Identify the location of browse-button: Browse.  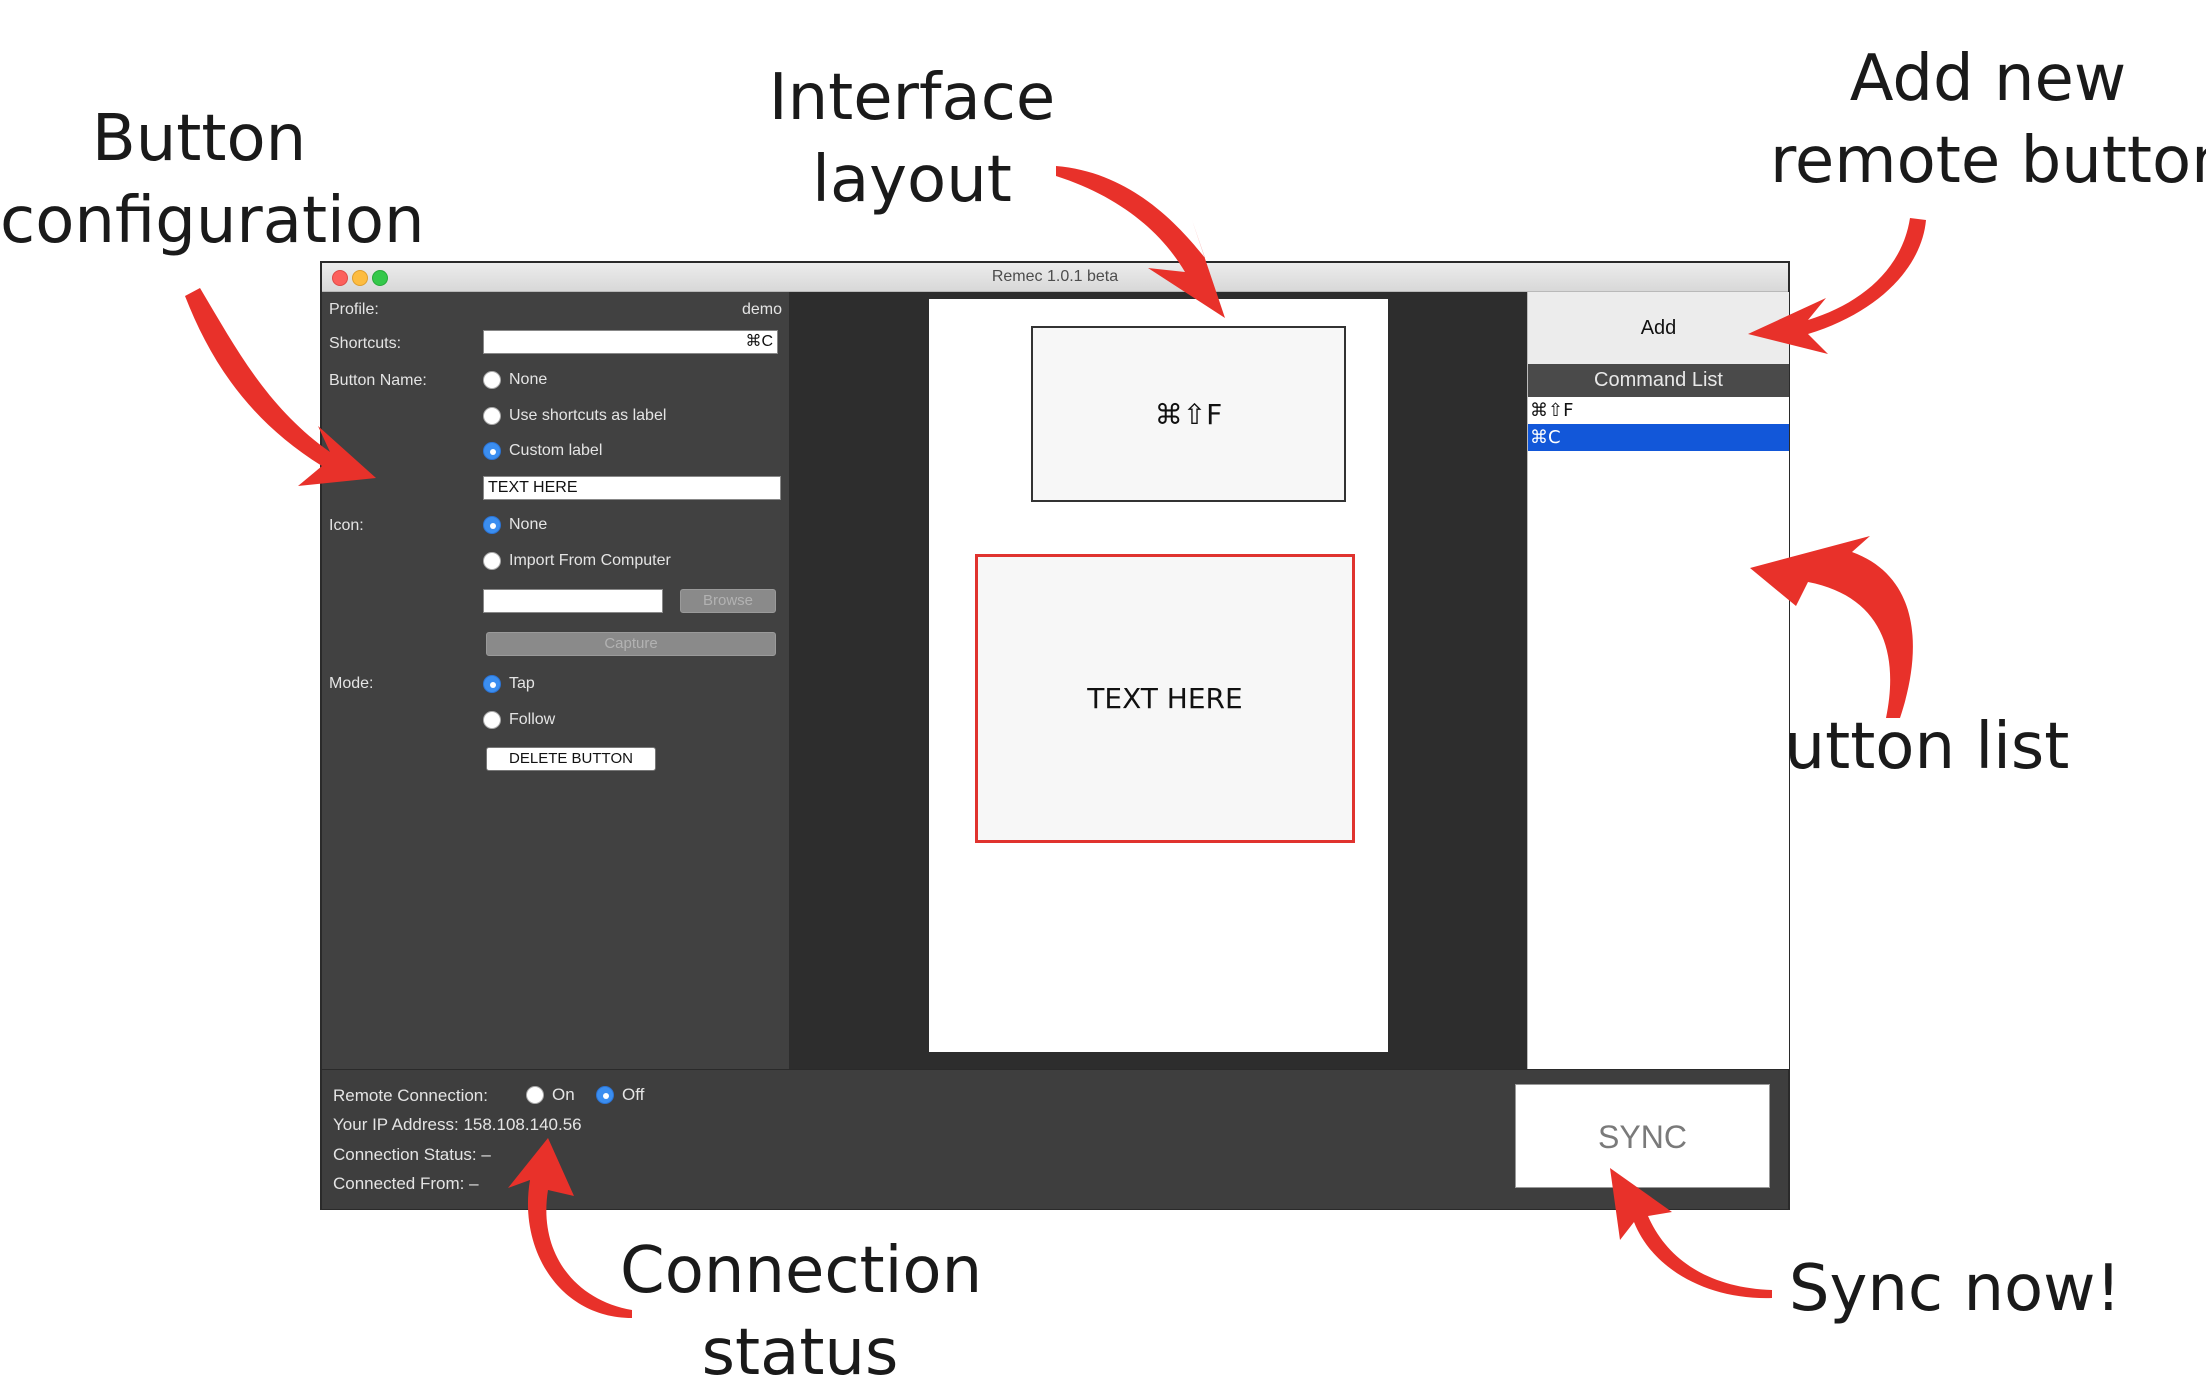
(728, 601).